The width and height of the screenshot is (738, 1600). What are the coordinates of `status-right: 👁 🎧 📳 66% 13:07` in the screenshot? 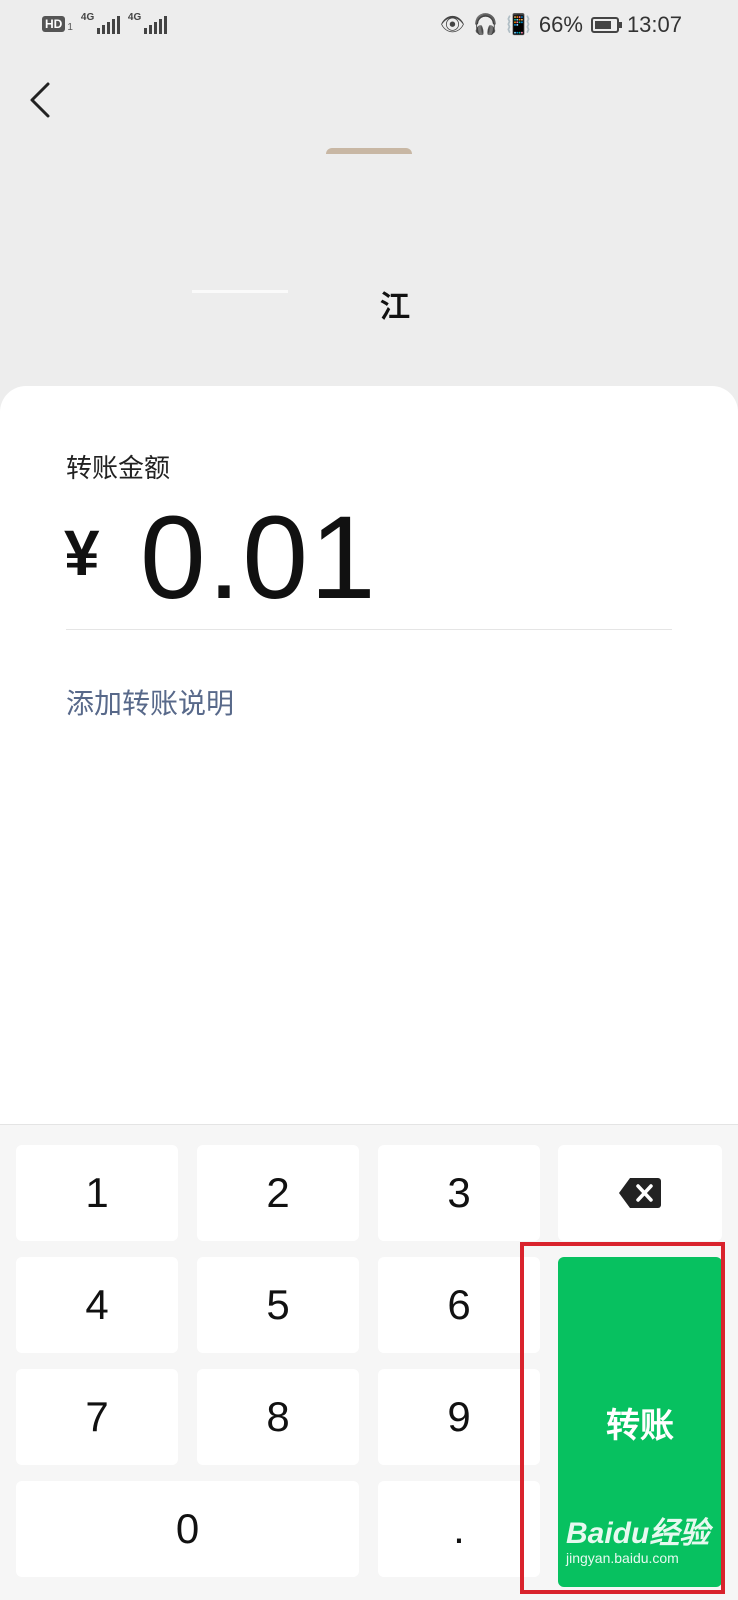 It's located at (561, 25).